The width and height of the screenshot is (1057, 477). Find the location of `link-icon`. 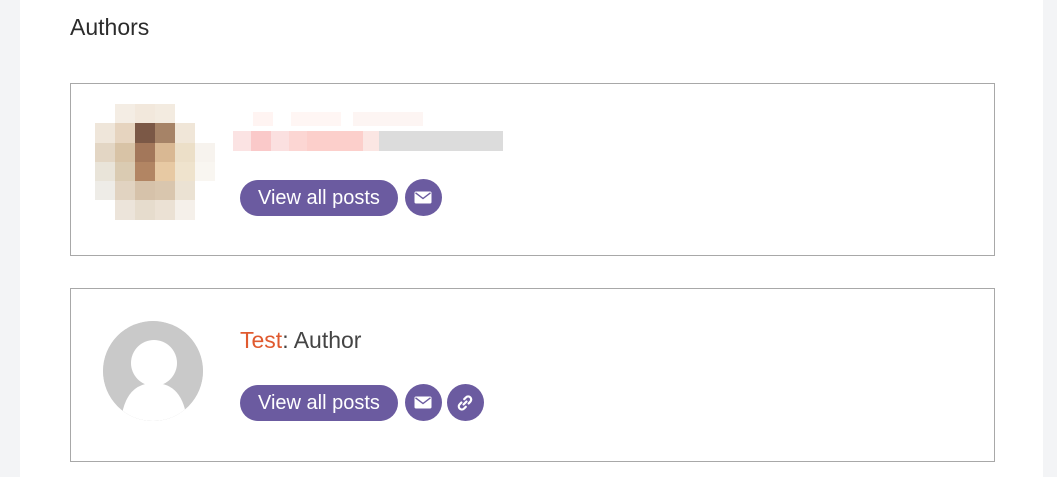

link-icon is located at coordinates (465, 402).